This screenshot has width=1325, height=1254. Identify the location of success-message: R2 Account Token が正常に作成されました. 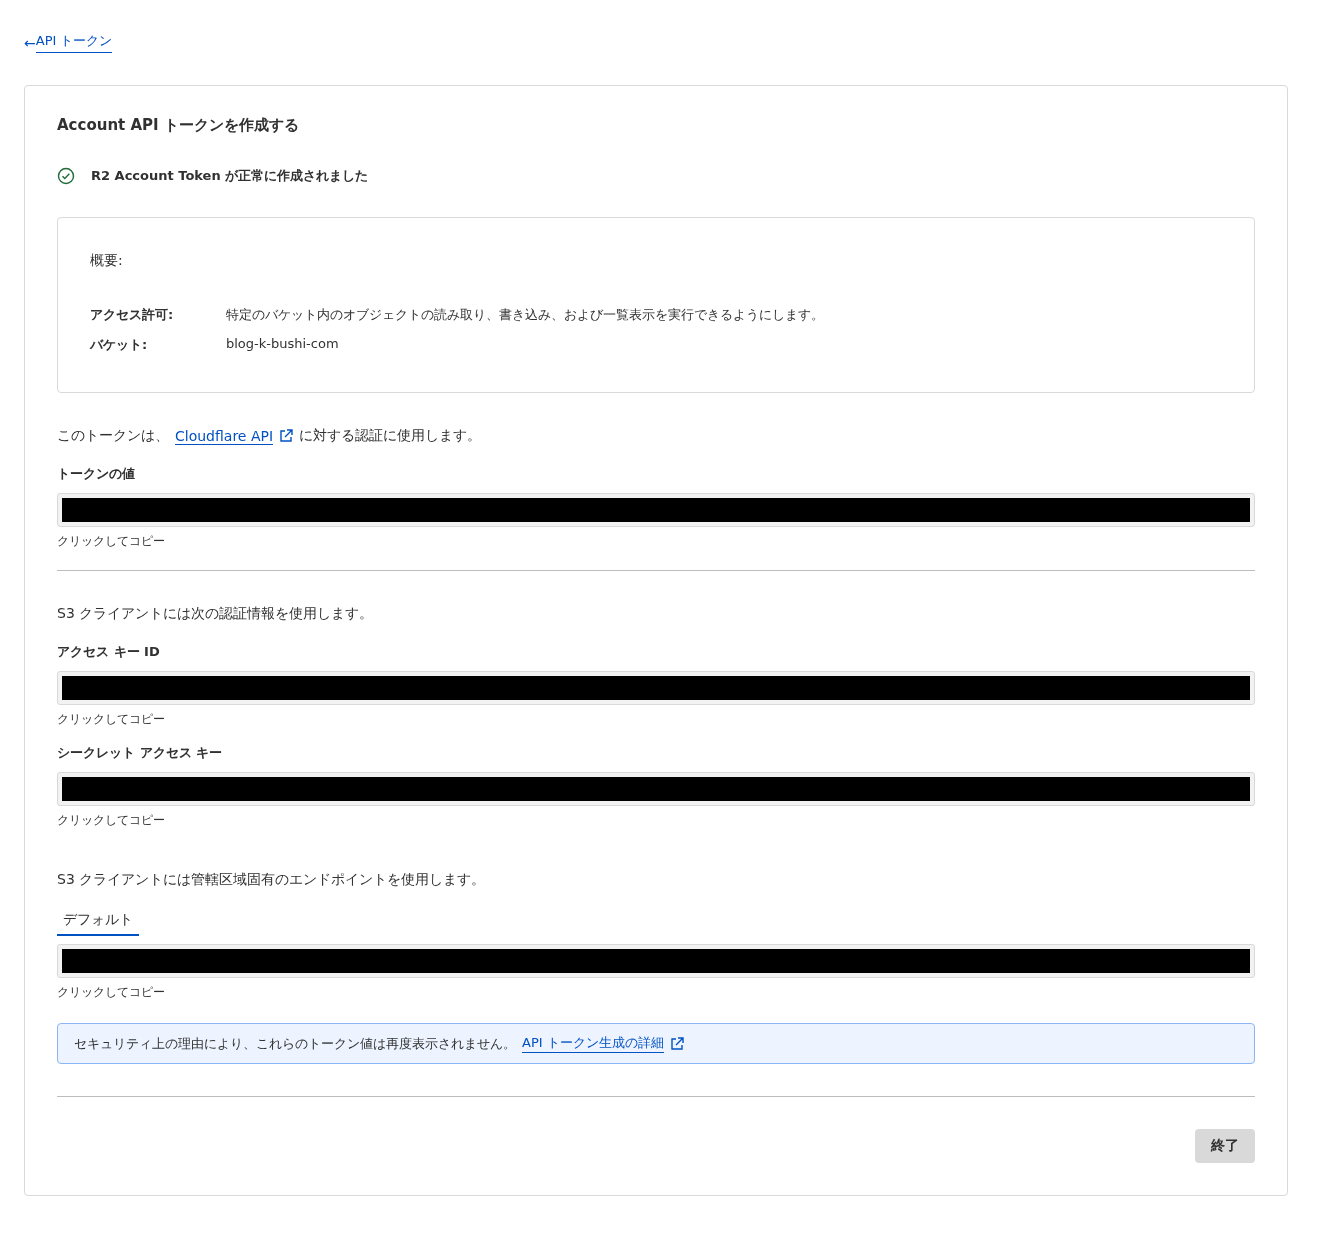
(230, 176).